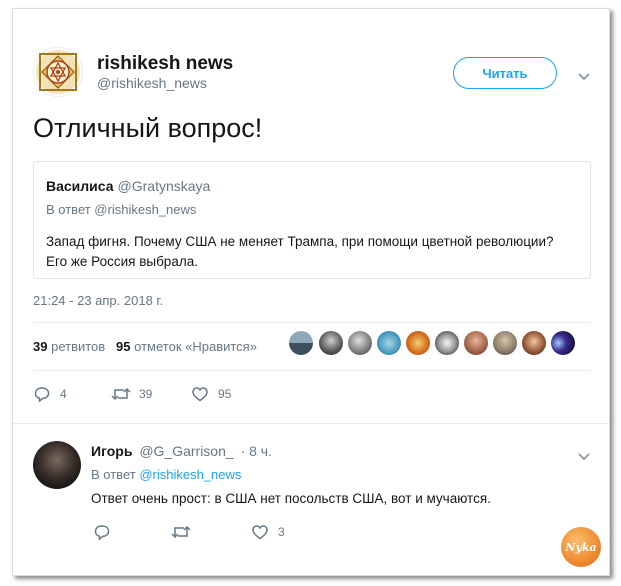  Describe the element at coordinates (165, 64) in the screenshot. I see `author-name: rishikesh news` at that location.